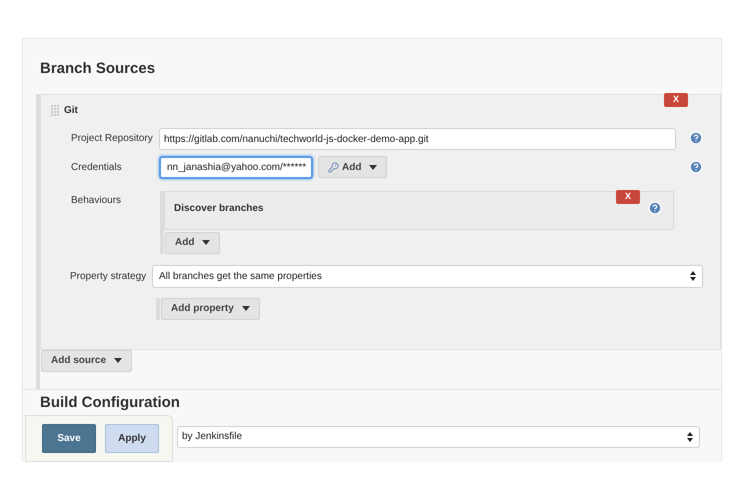 The height and width of the screenshot is (500, 750). What do you see at coordinates (427, 276) in the screenshot?
I see `property-strategy-select: All branches get the same properties` at bounding box center [427, 276].